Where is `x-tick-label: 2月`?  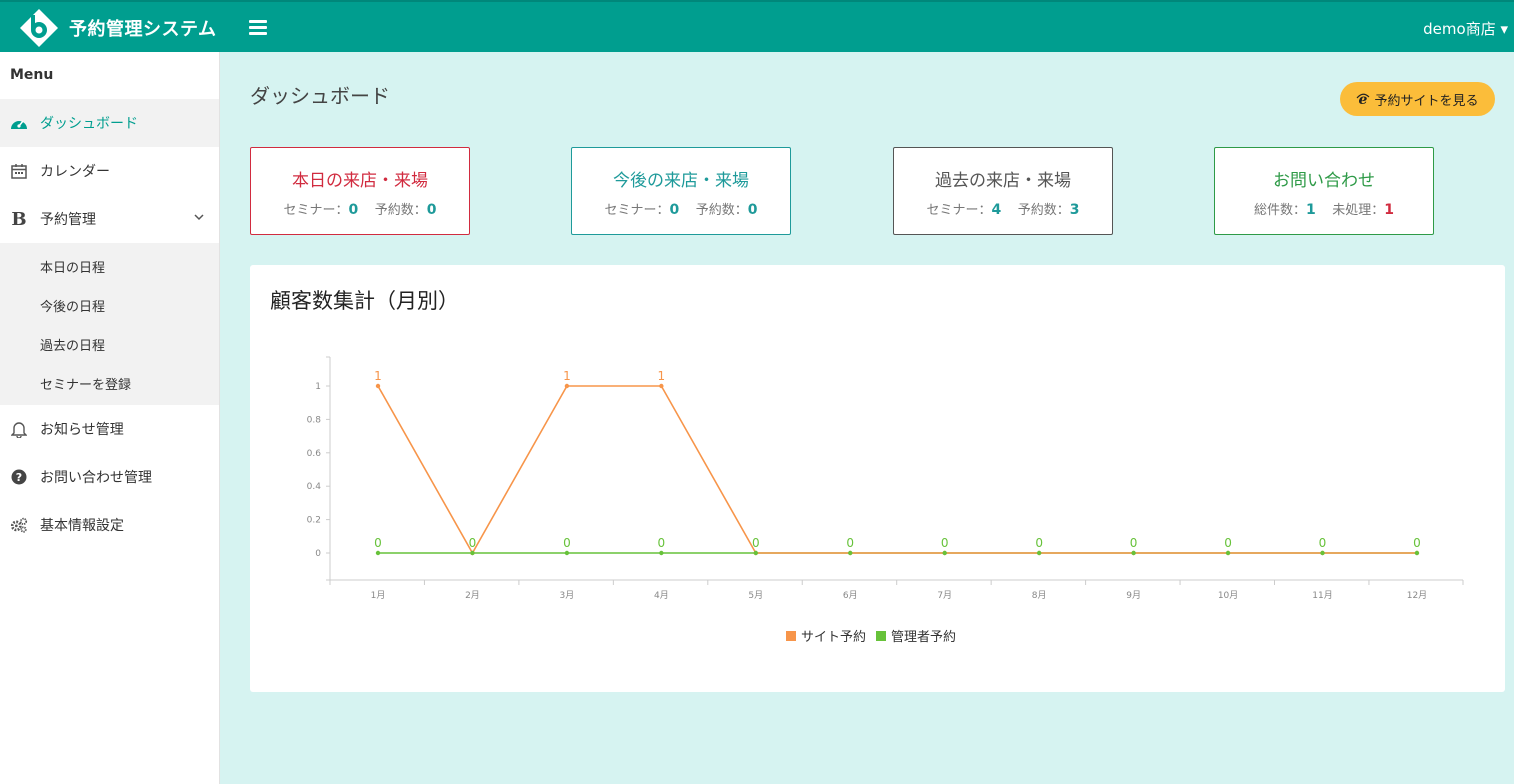 x-tick-label: 2月 is located at coordinates (472, 595).